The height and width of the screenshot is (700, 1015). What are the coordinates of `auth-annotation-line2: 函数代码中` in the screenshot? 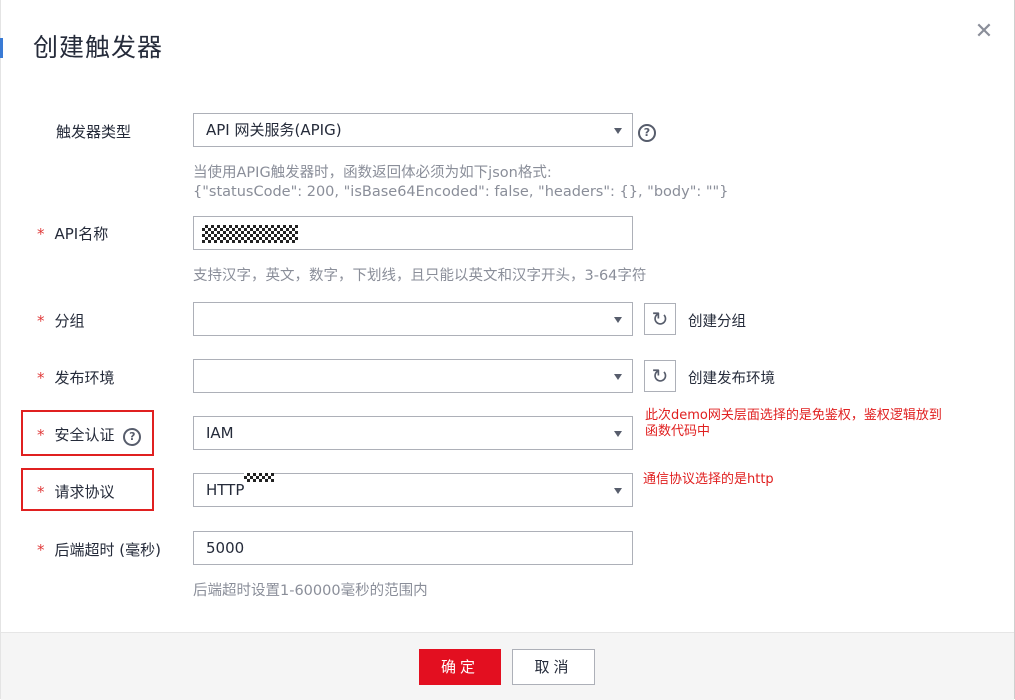 It's located at (678, 431).